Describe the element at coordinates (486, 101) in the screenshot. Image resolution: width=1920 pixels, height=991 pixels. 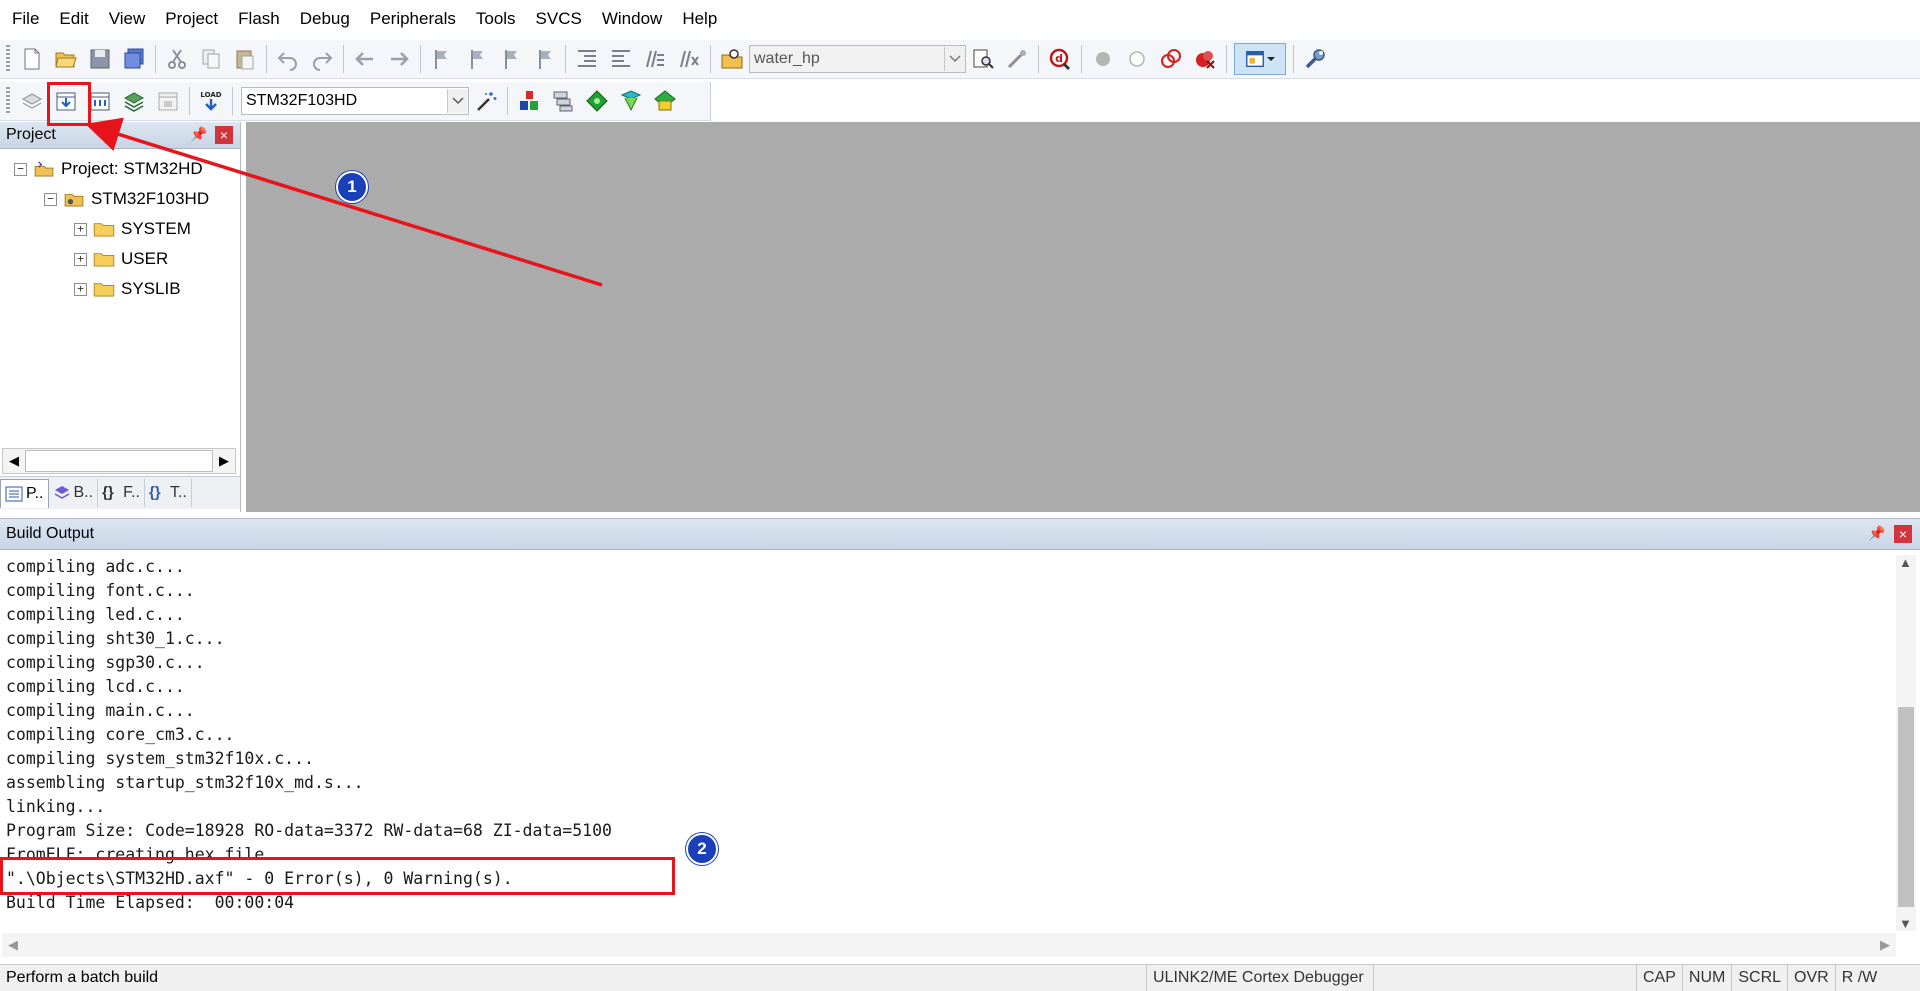
I see `target-options-button` at that location.